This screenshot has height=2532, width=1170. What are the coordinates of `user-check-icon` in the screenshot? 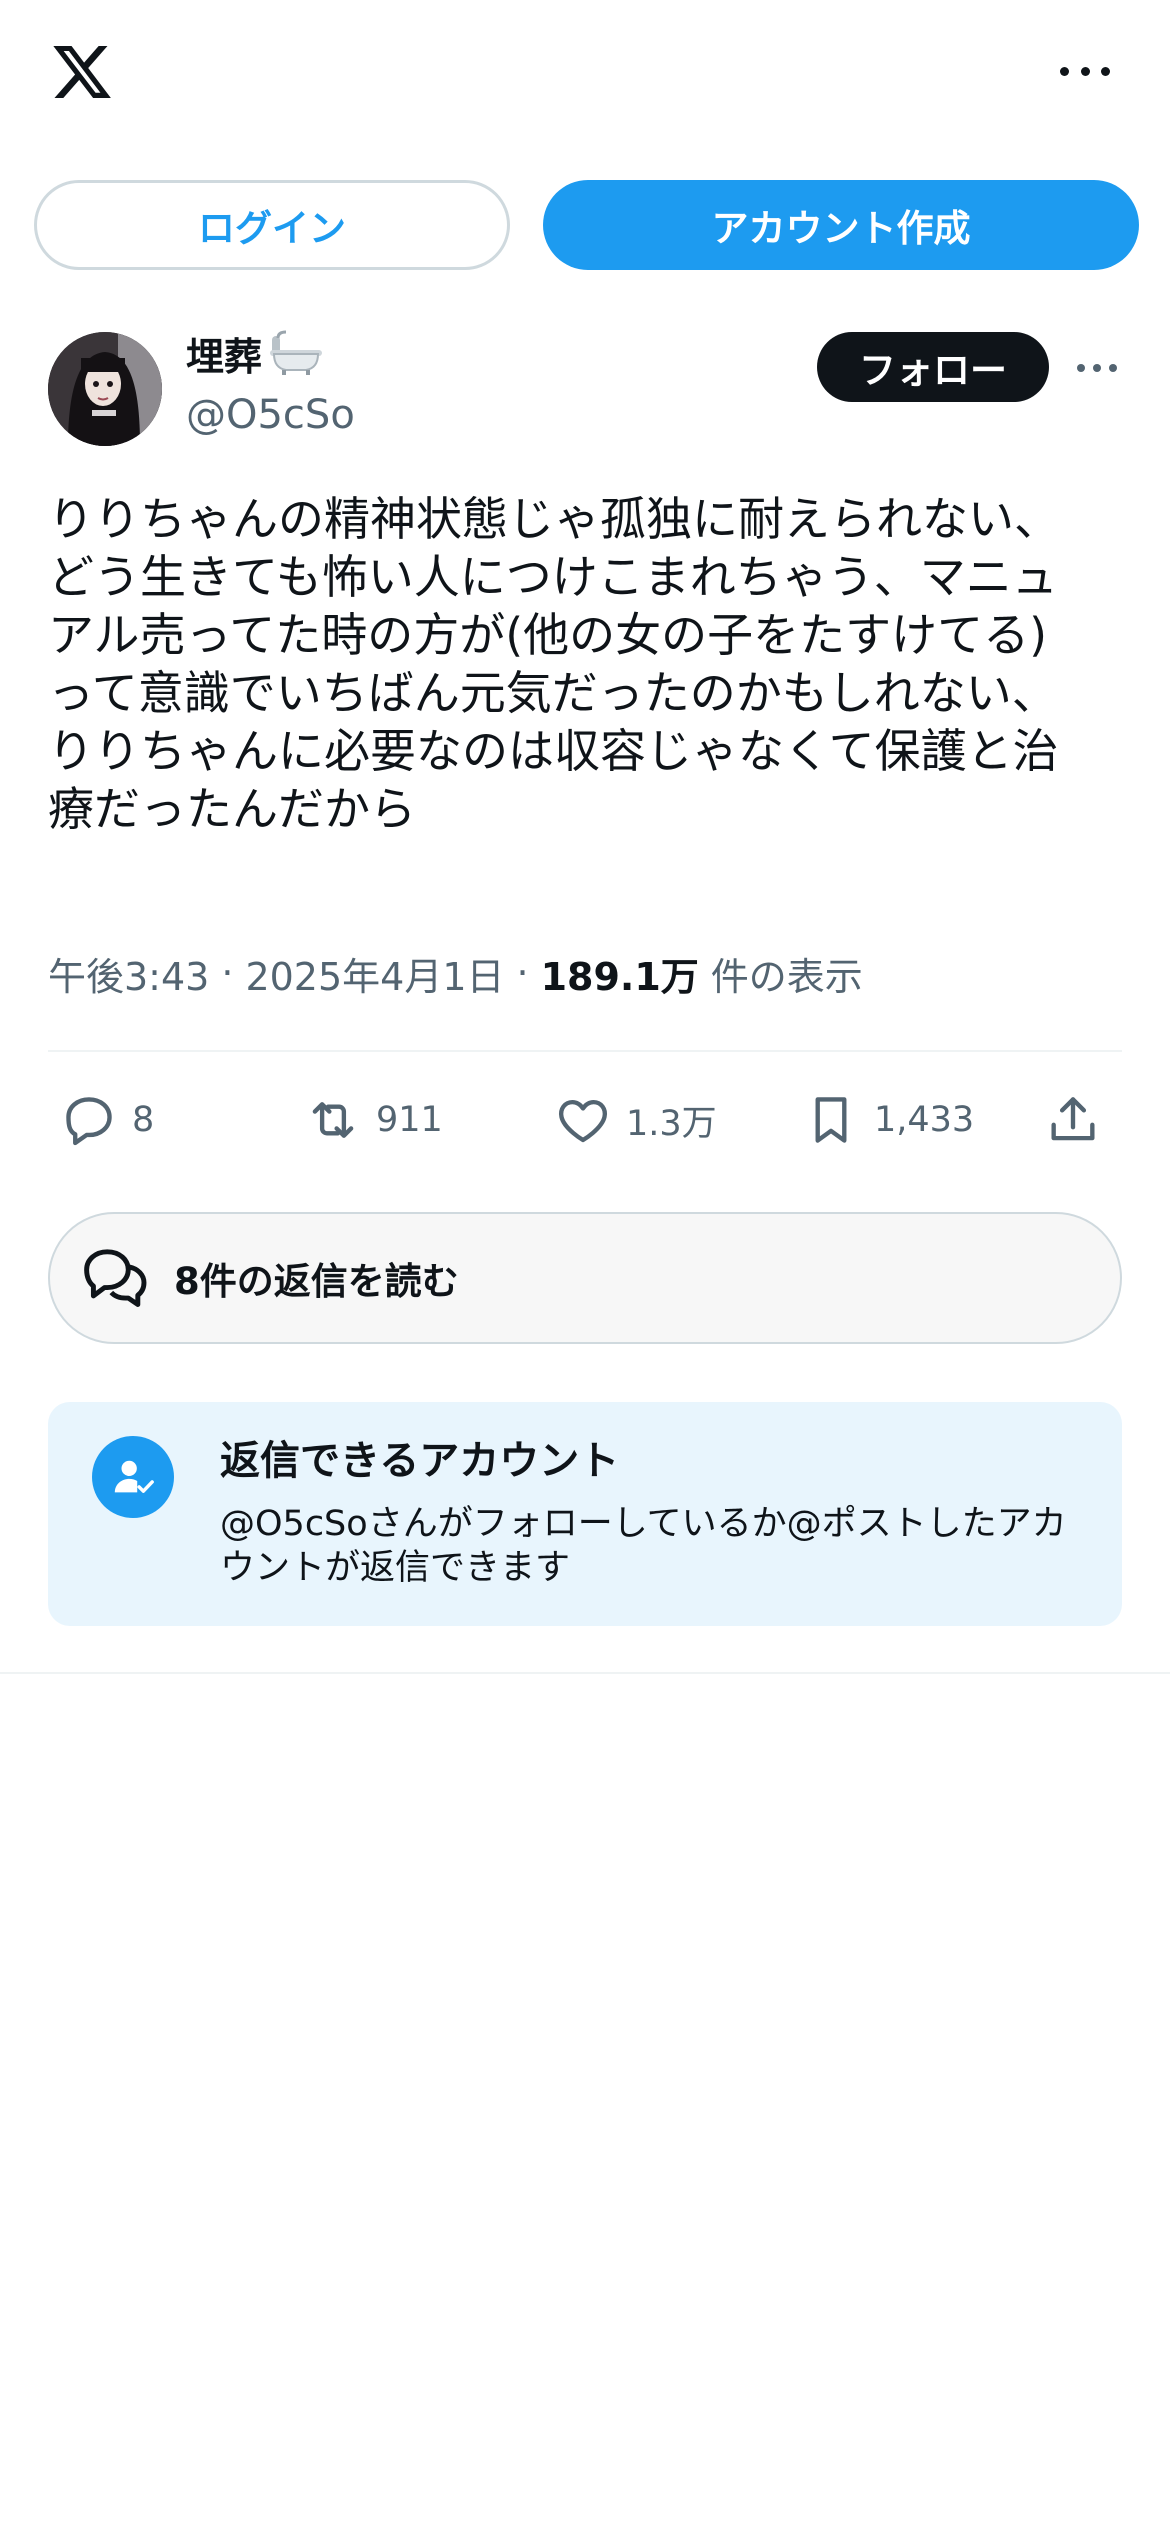 It's located at (133, 1477).